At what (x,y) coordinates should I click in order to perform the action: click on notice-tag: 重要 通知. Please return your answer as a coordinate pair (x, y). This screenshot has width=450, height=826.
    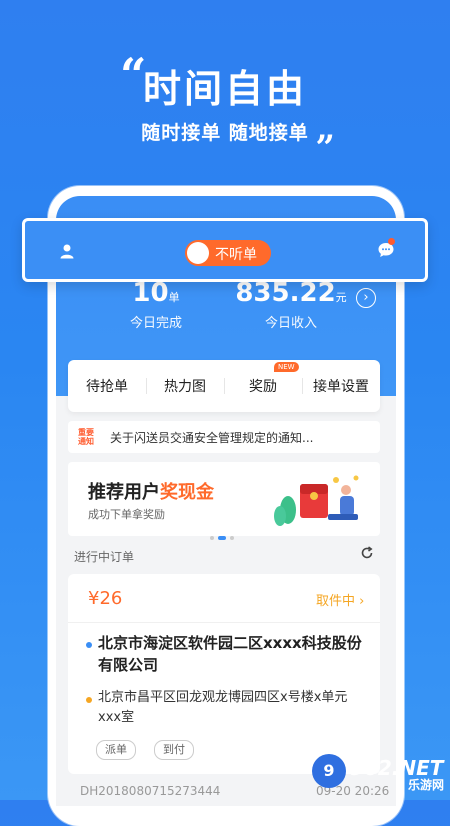
    Looking at the image, I should click on (91, 437).